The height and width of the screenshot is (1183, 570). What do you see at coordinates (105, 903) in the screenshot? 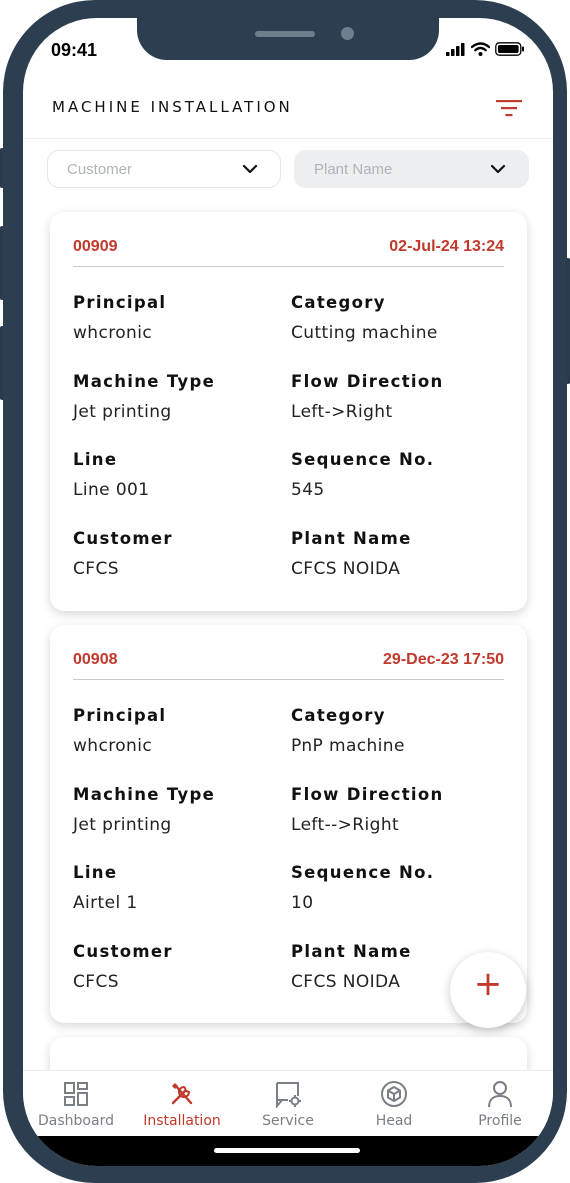
I see `field-value: Airtel 1` at bounding box center [105, 903].